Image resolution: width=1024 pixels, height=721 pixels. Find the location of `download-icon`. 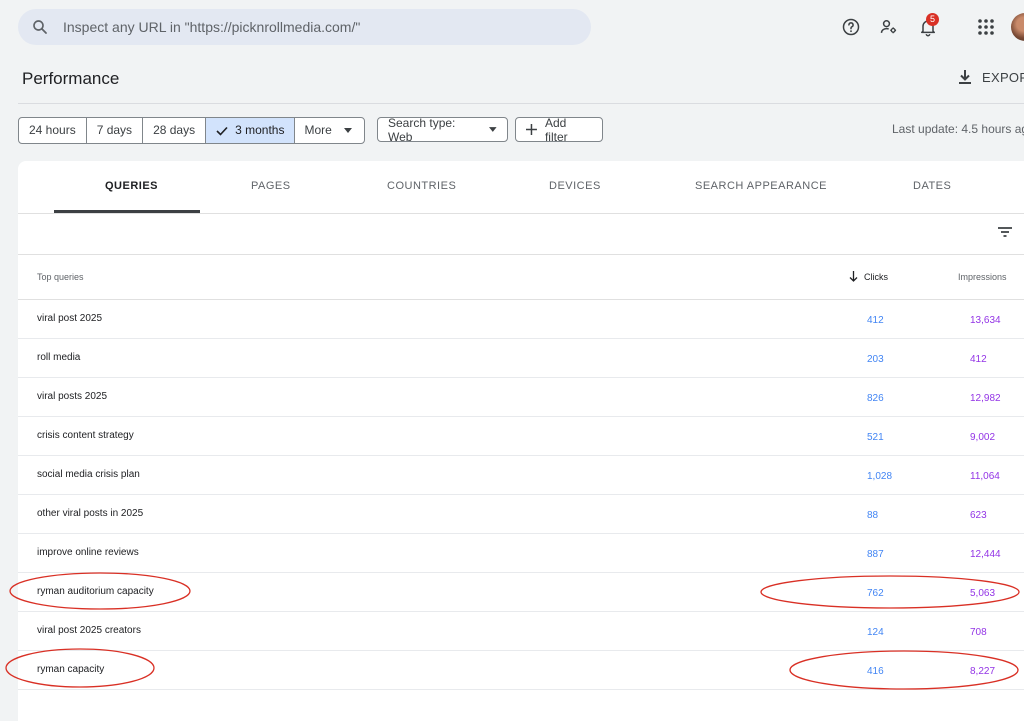

download-icon is located at coordinates (965, 77).